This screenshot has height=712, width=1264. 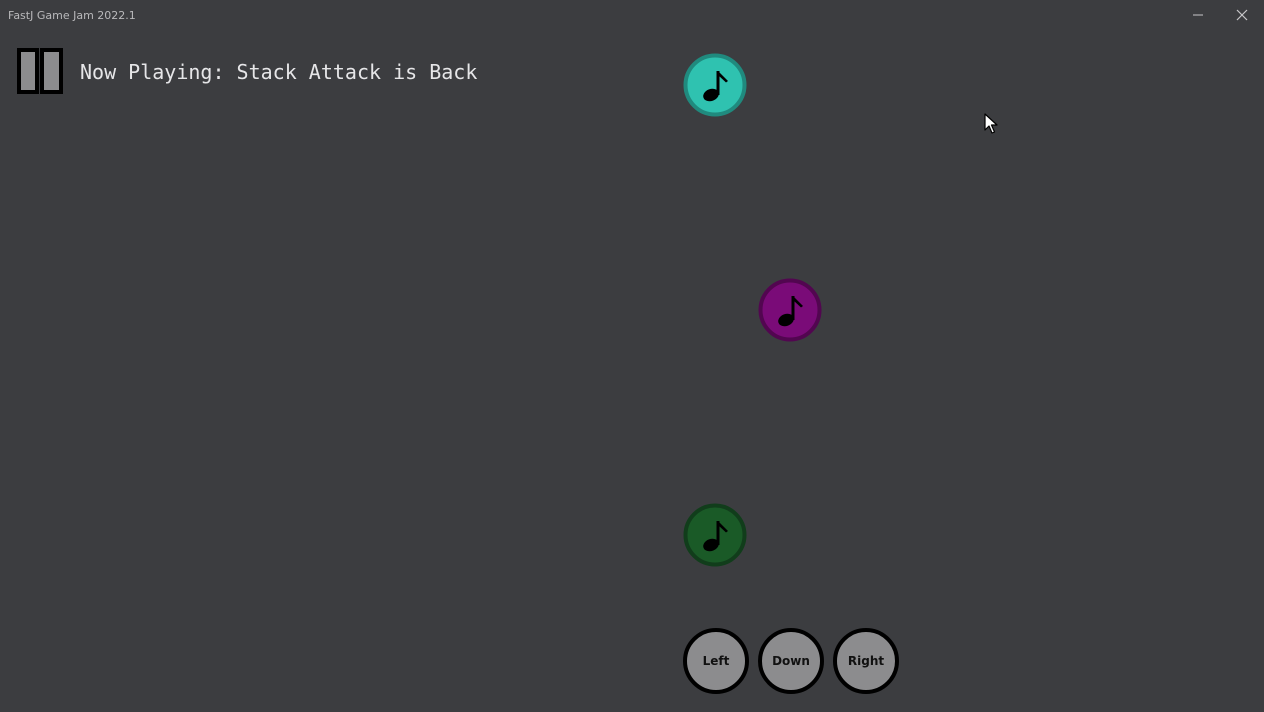 I want to click on falling-note-down, so click(x=790, y=310).